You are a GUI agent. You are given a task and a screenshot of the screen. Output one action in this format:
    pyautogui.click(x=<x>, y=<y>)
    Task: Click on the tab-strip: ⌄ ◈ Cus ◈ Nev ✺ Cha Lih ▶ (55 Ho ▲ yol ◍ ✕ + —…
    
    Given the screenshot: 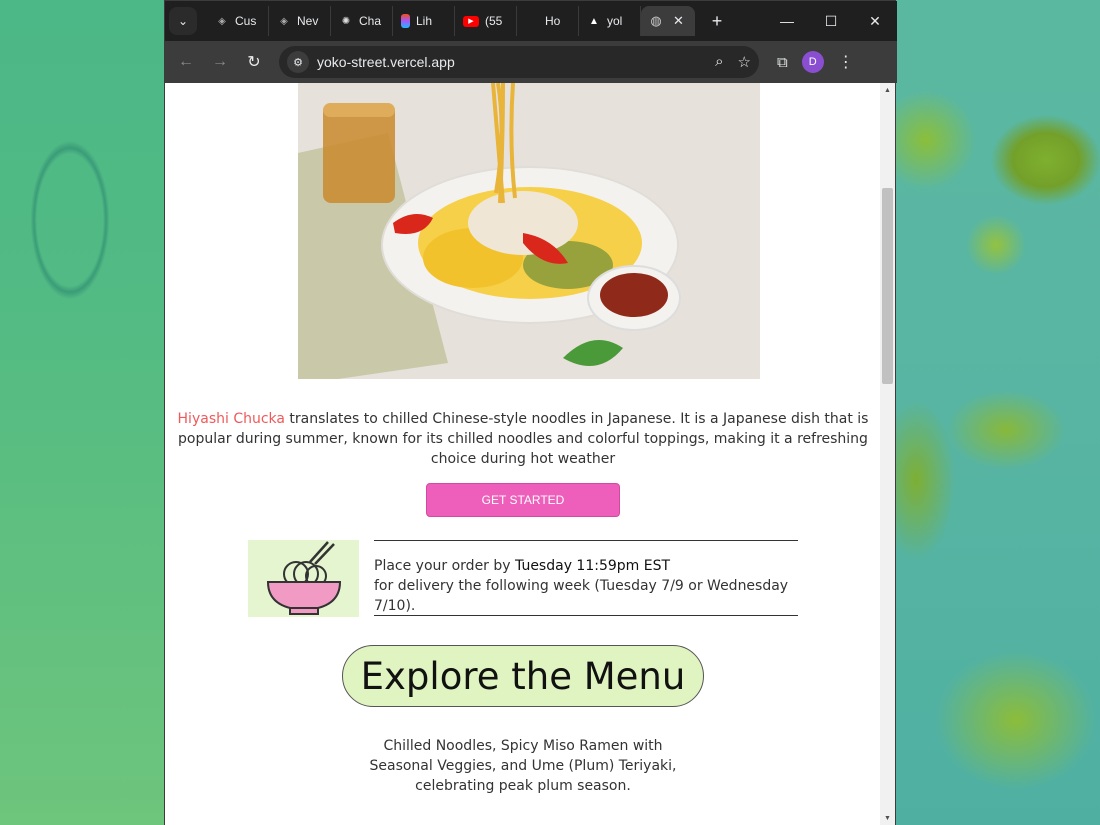 What is the action you would take?
    pyautogui.click(x=531, y=21)
    